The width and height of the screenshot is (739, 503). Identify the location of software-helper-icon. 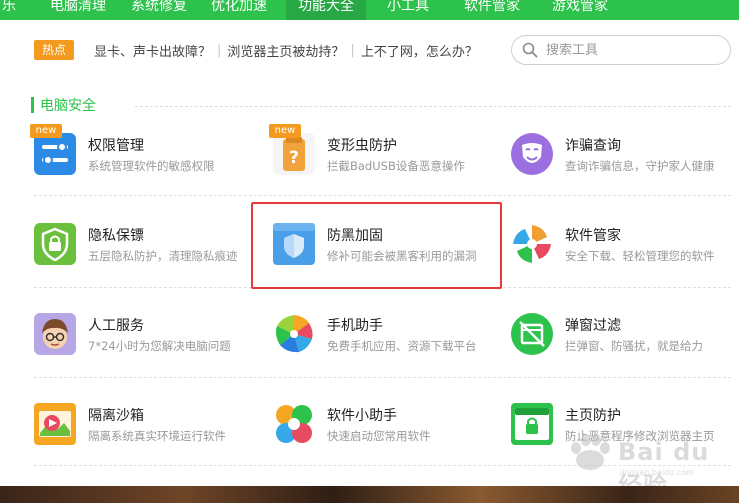
(294, 424).